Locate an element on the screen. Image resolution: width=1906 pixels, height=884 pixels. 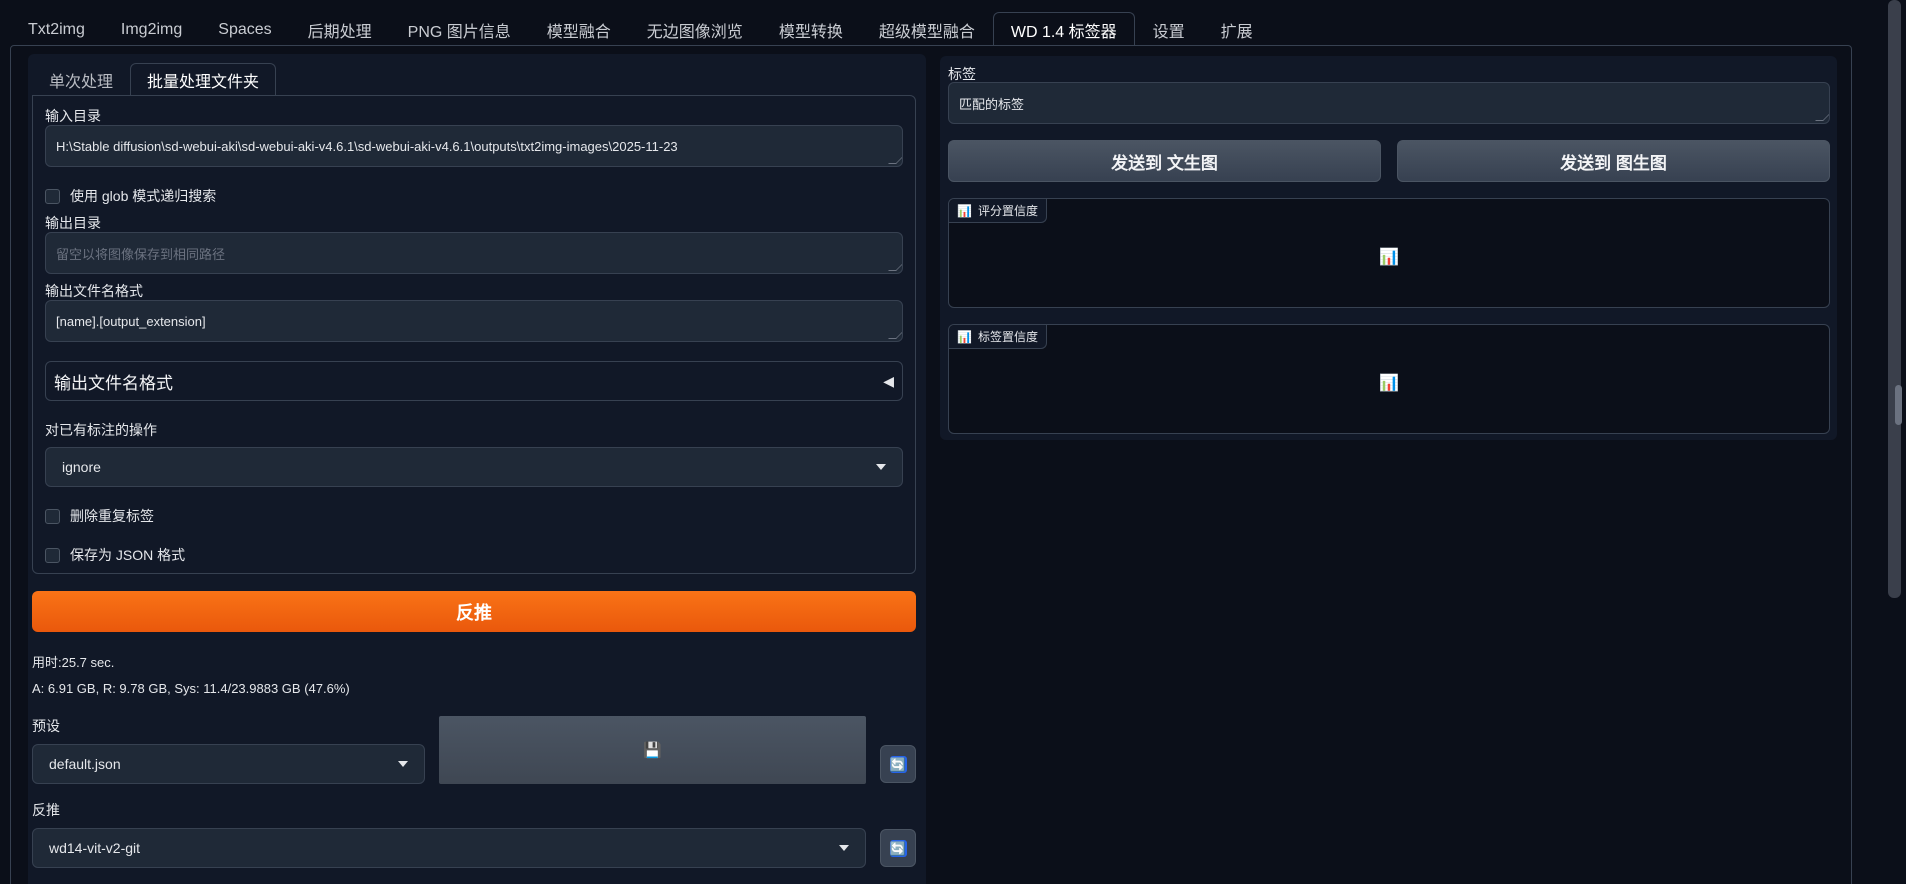
refresh-interrogator-button: 🔄 is located at coordinates (898, 848).